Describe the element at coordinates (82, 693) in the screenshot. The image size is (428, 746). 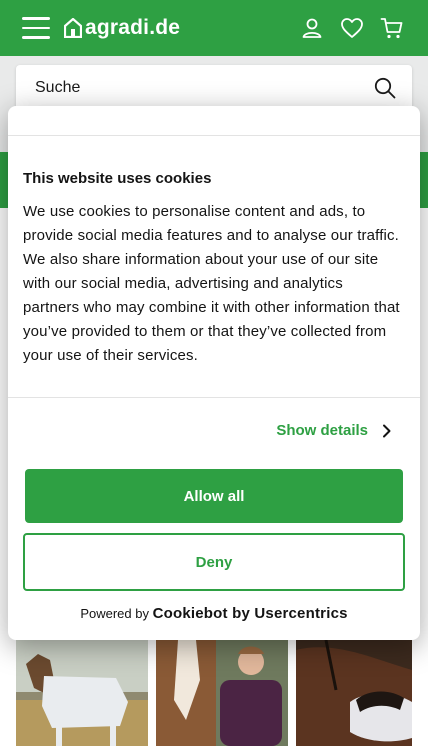
I see `product-image-fly-rug` at that location.